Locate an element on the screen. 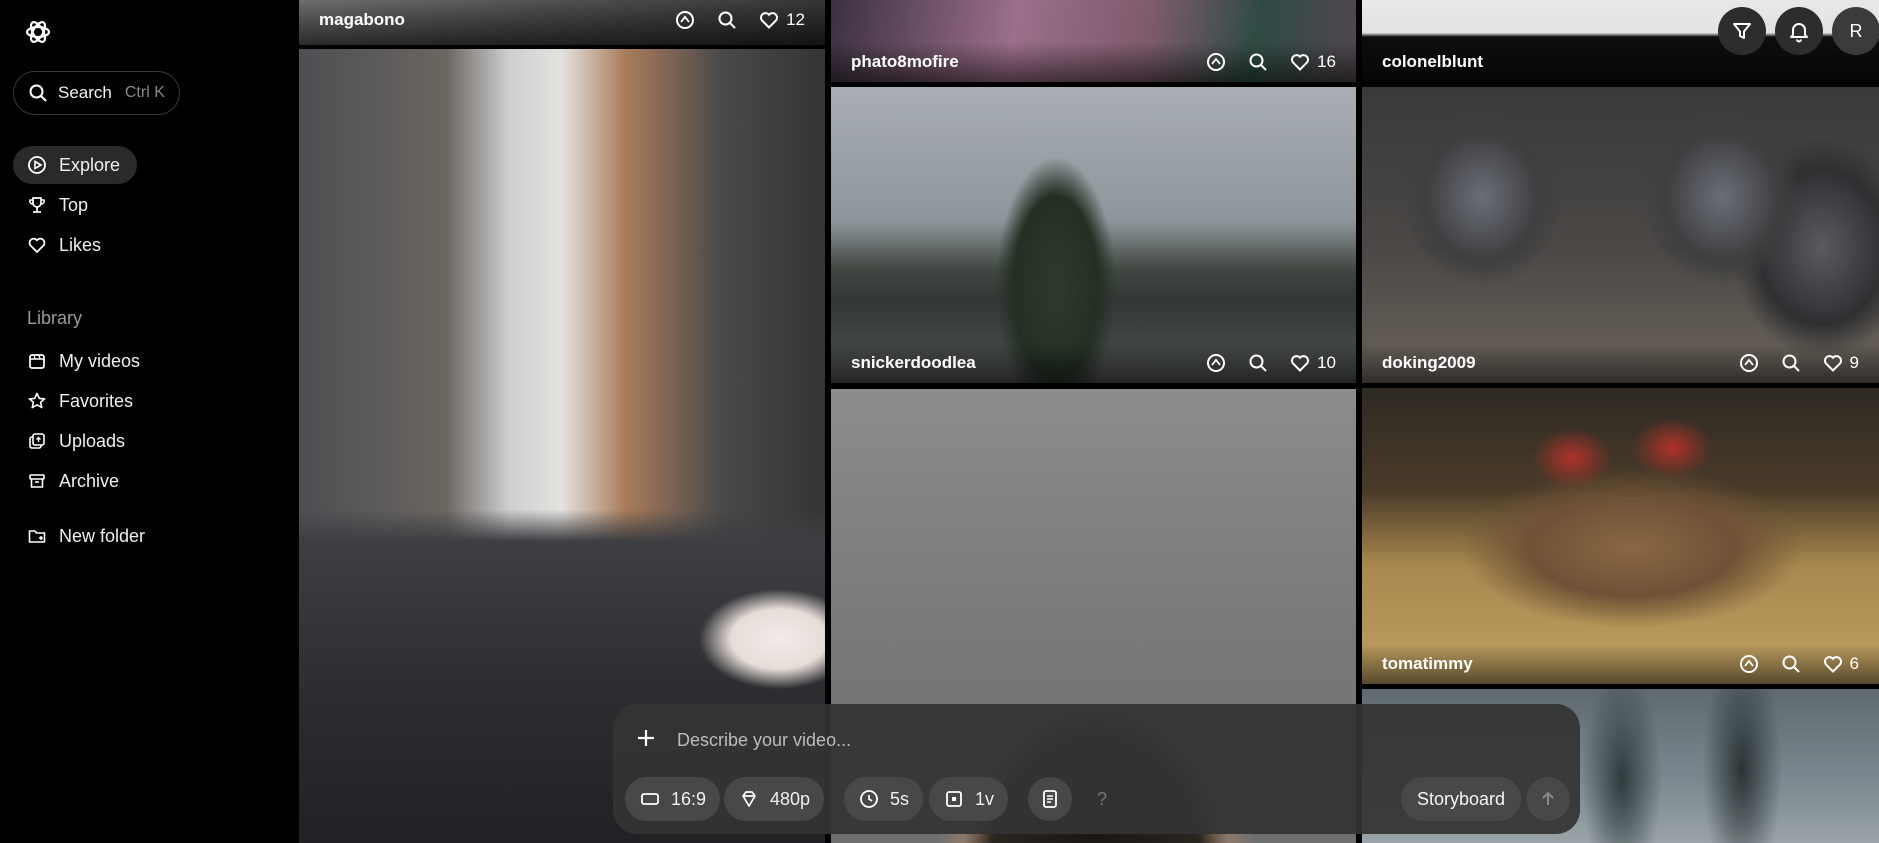  library-heading: Library is located at coordinates (55, 318).